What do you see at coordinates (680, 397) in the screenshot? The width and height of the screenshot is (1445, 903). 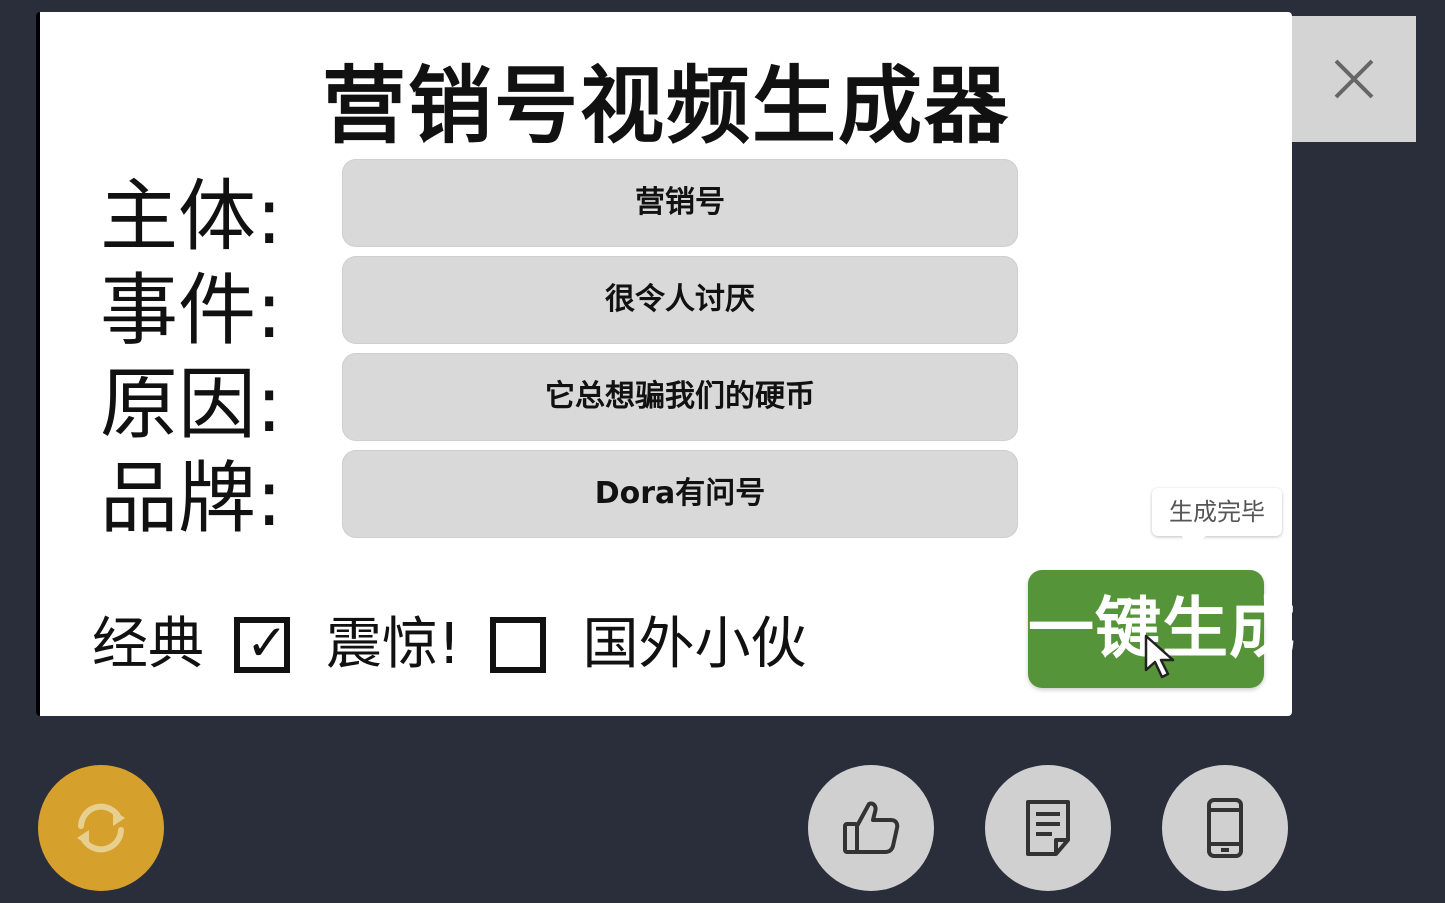 I see `reason-input: 它总想骗我们的硬币` at bounding box center [680, 397].